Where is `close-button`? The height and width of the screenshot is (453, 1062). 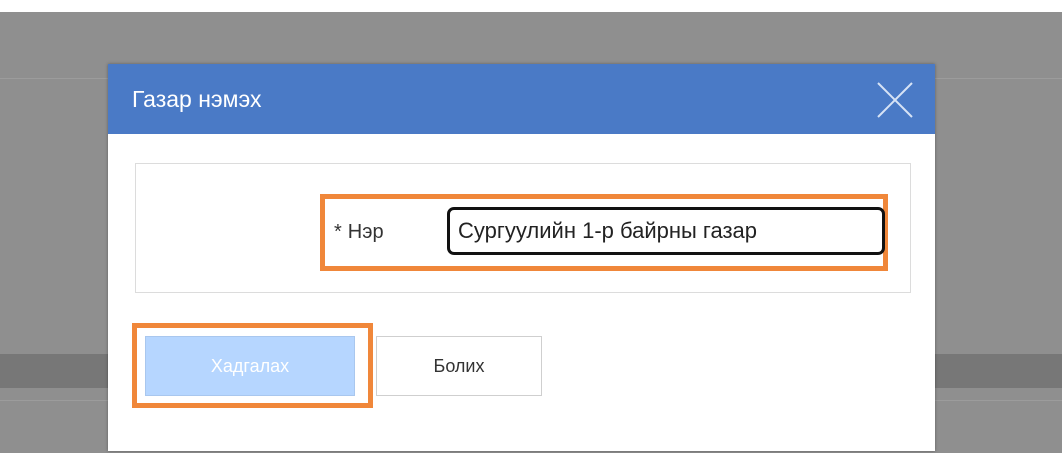
close-button is located at coordinates (895, 100).